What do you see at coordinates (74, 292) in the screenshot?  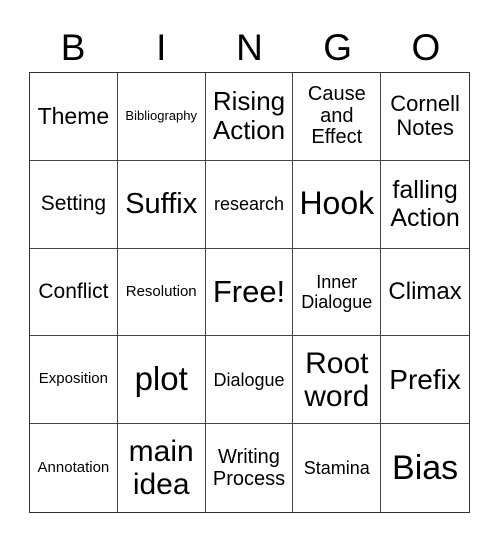 I see `bingo-cell: Conflict` at bounding box center [74, 292].